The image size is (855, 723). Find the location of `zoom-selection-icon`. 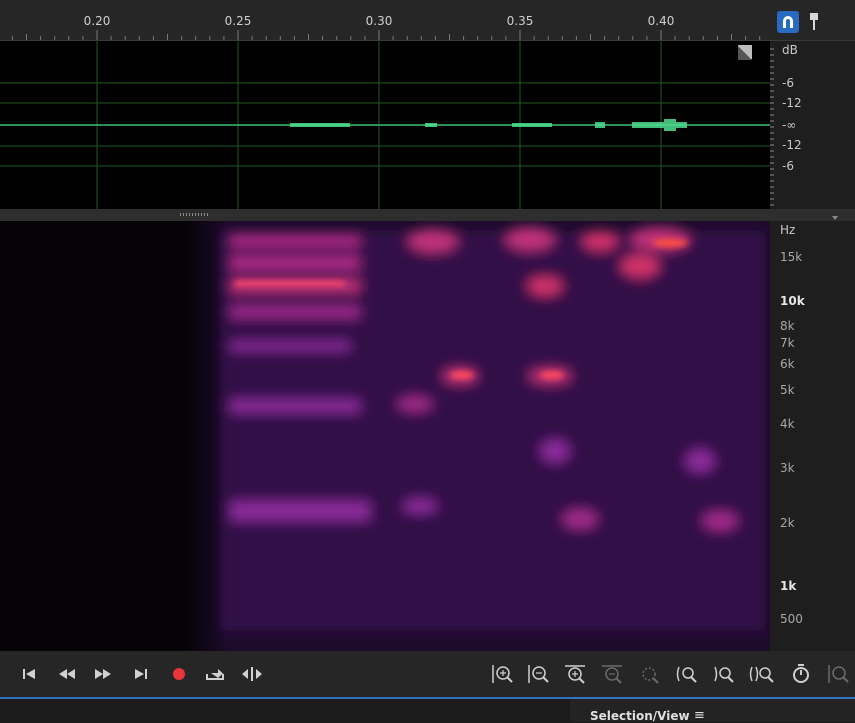

zoom-selection-icon is located at coordinates (650, 674).